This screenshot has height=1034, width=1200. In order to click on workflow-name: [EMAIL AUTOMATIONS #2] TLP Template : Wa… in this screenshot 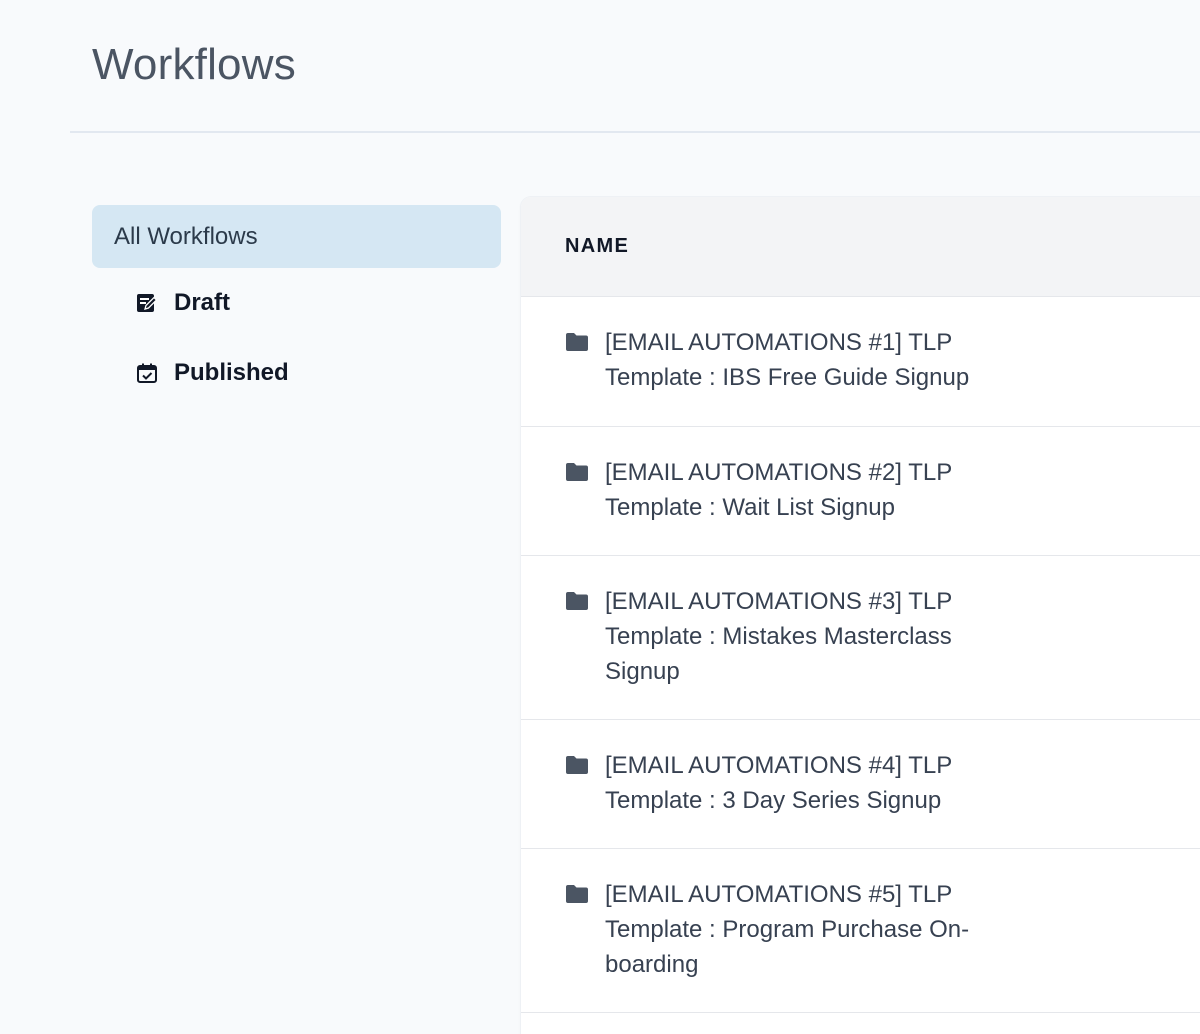, I will do `click(815, 490)`.